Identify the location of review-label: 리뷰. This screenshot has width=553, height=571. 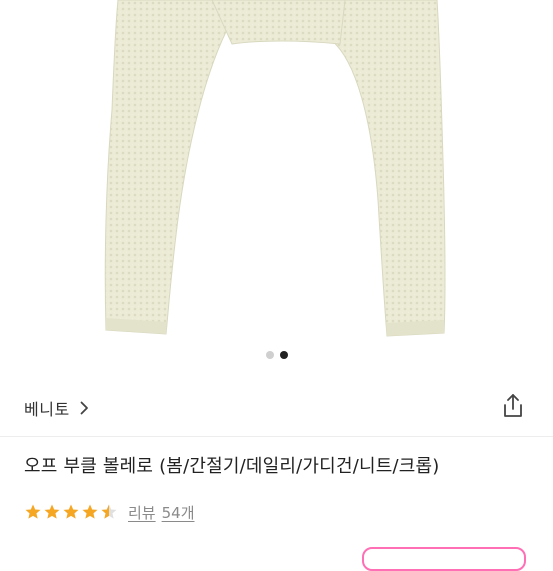
(142, 512).